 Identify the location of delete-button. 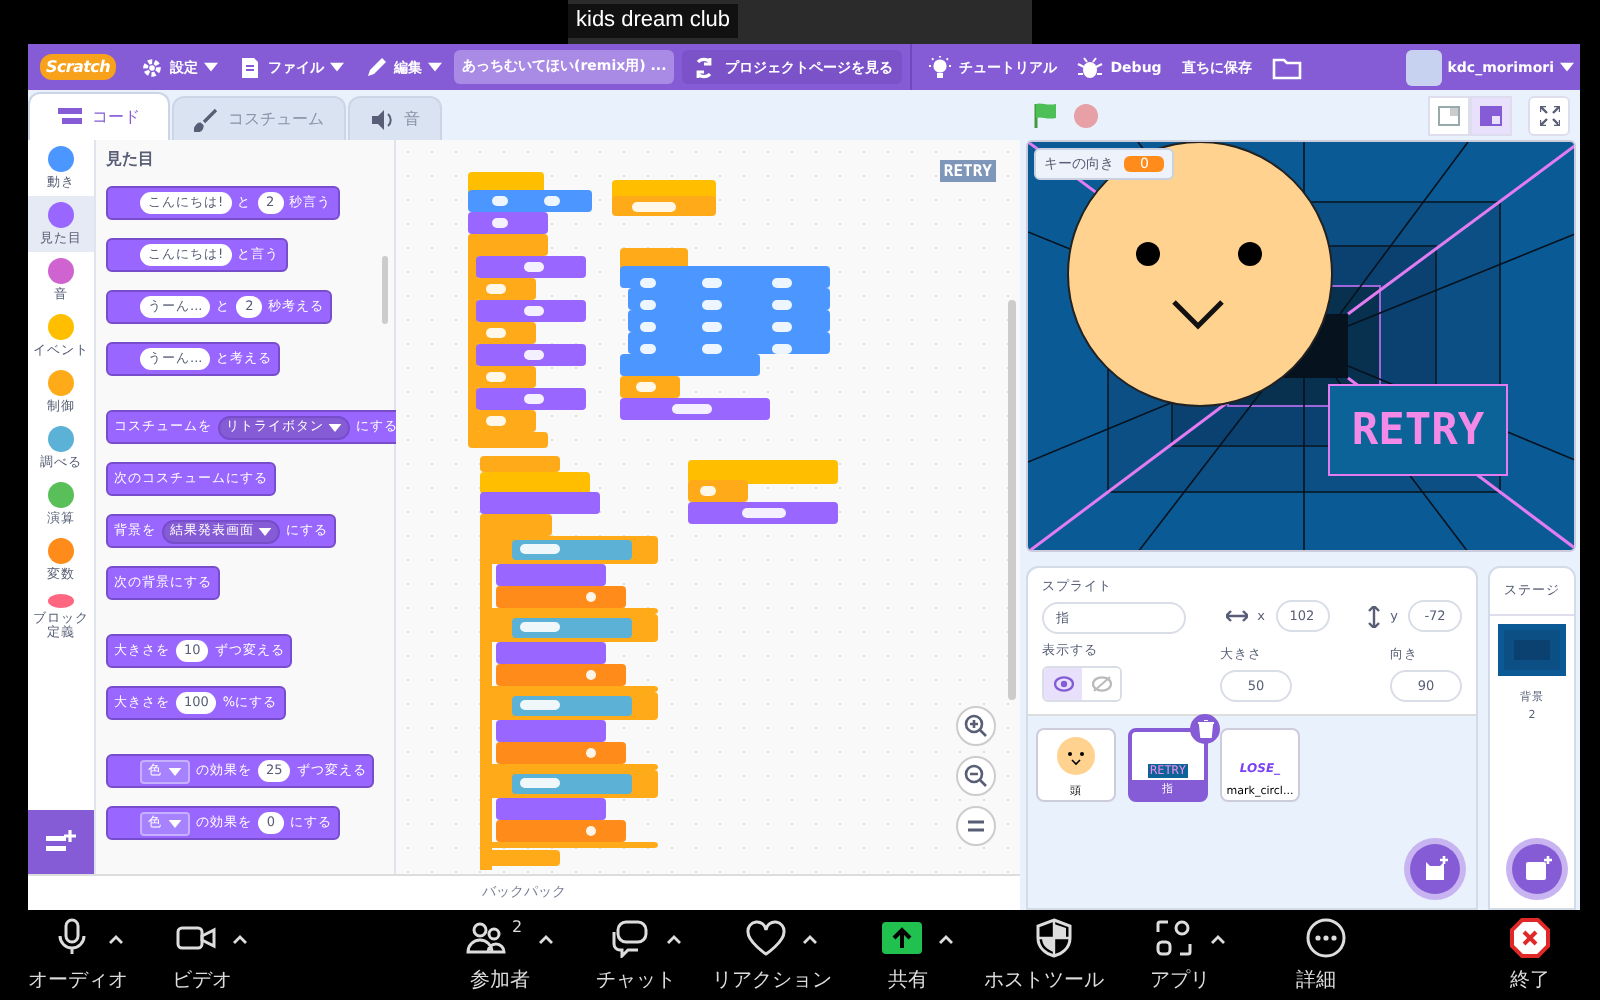
(1205, 729).